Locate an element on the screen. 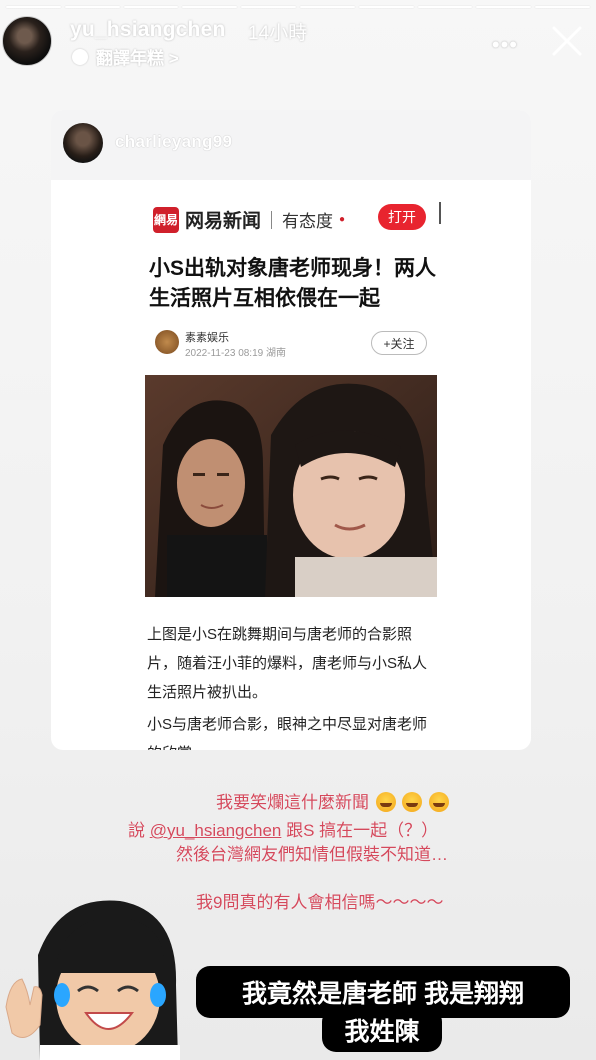 The width and height of the screenshot is (596, 1060). article-photo is located at coordinates (291, 486).